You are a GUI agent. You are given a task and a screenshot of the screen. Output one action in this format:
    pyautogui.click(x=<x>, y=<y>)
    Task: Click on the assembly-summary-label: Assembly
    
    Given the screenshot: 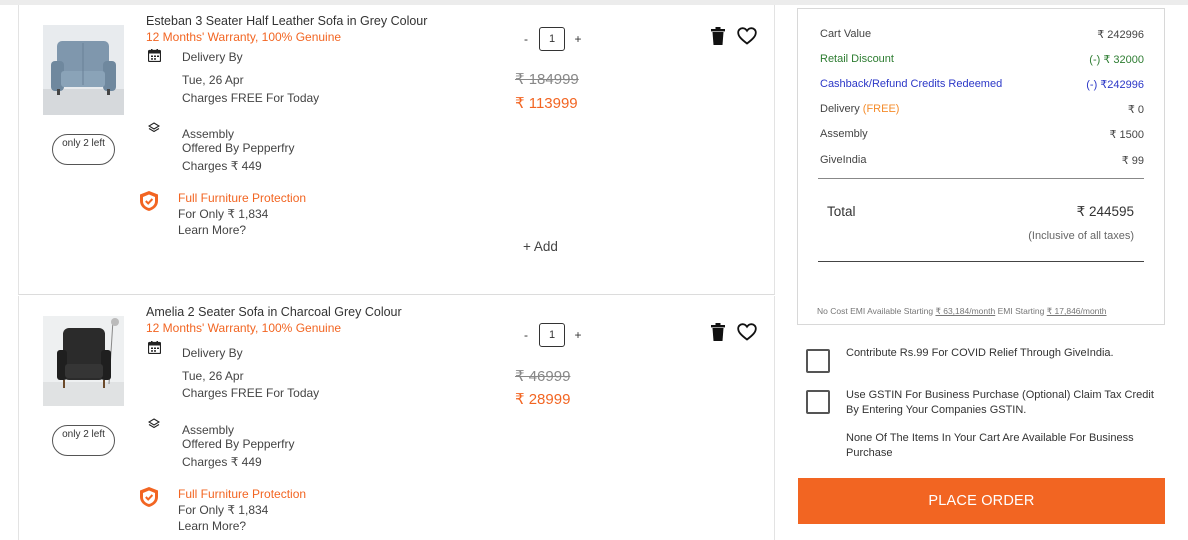 What is the action you would take?
    pyautogui.click(x=844, y=134)
    